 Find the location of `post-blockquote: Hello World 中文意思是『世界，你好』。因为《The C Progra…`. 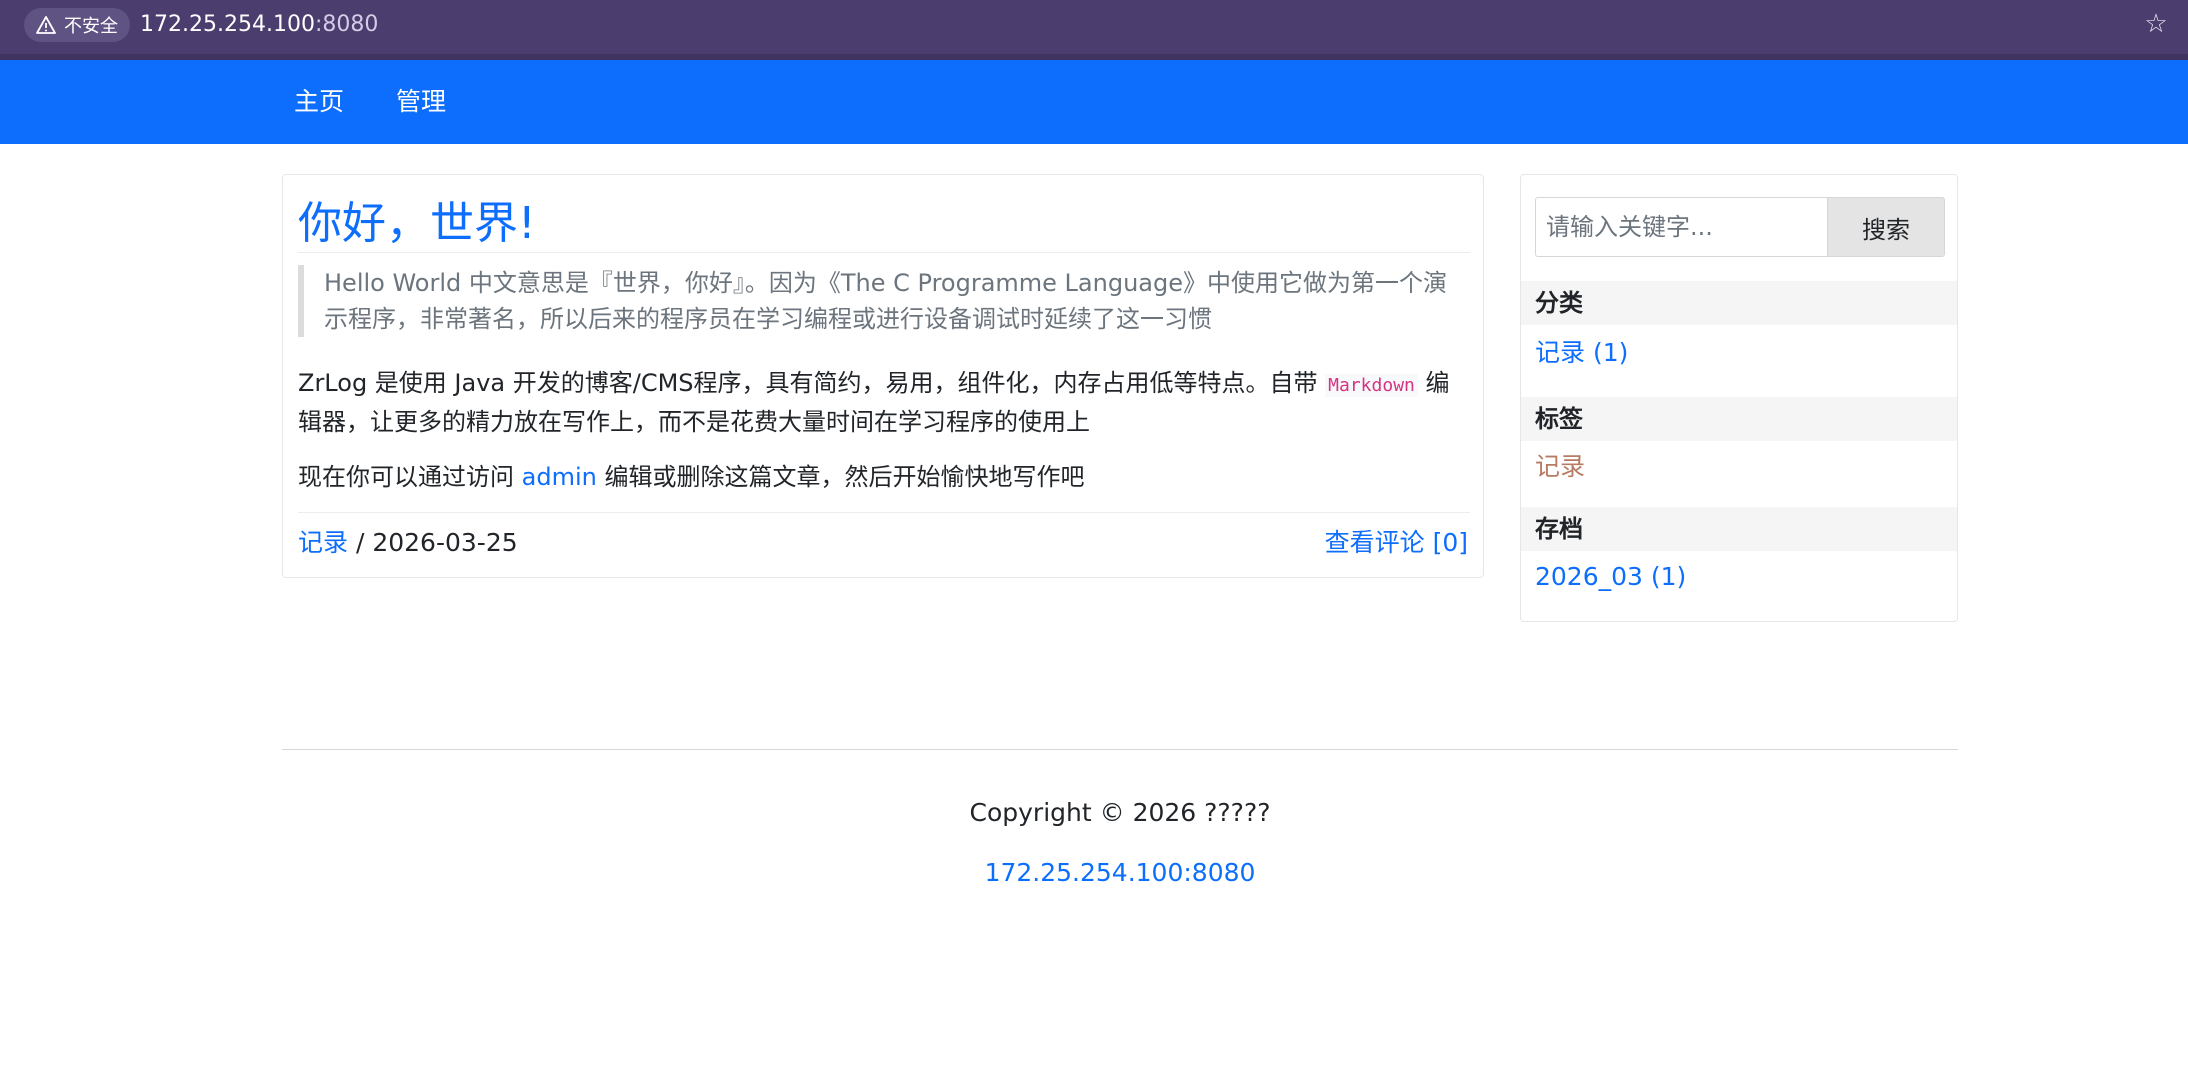

post-blockquote: Hello World 中文意思是『世界，你好』。因为《The C Progra… is located at coordinates (884, 301).